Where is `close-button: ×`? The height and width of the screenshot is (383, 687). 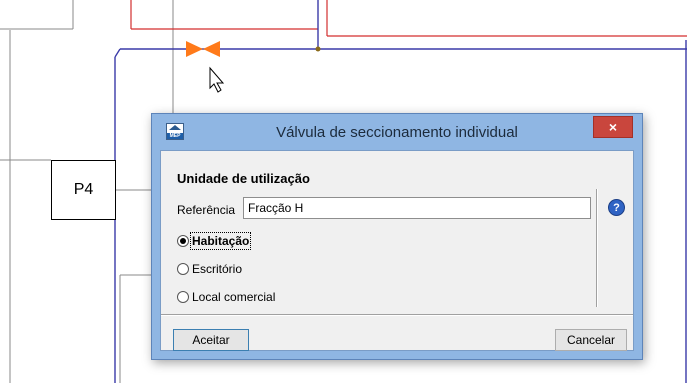 close-button: × is located at coordinates (613, 127).